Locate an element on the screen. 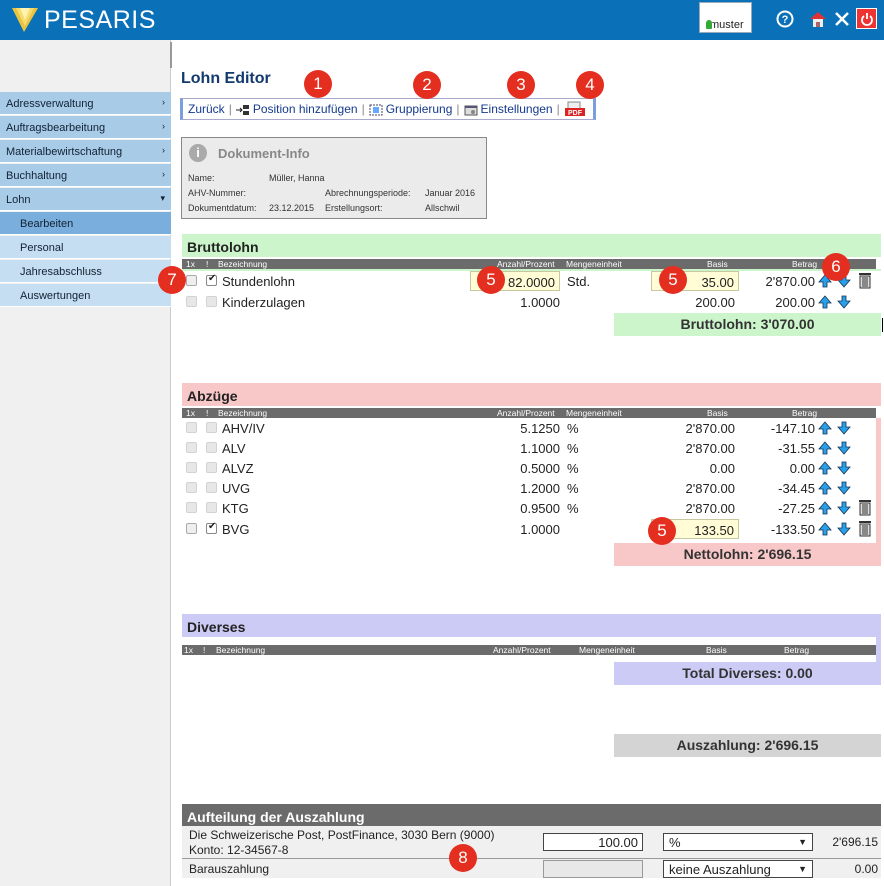 This screenshot has width=884, height=886. sidebar-item-auftragsbearbeitung: Auftragsbearbeitung › is located at coordinates (85, 127).